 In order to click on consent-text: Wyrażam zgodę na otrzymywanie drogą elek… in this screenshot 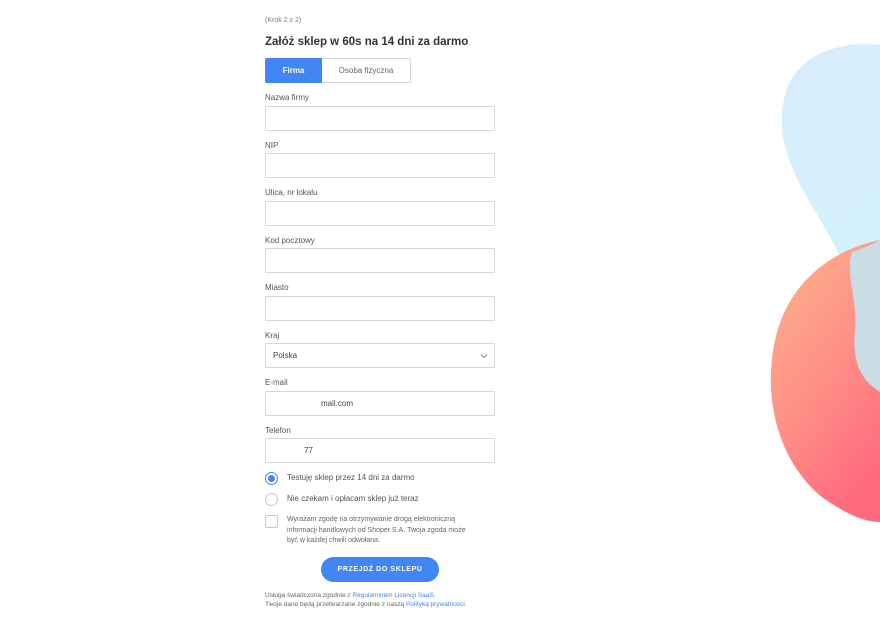, I will do `click(387, 531)`.